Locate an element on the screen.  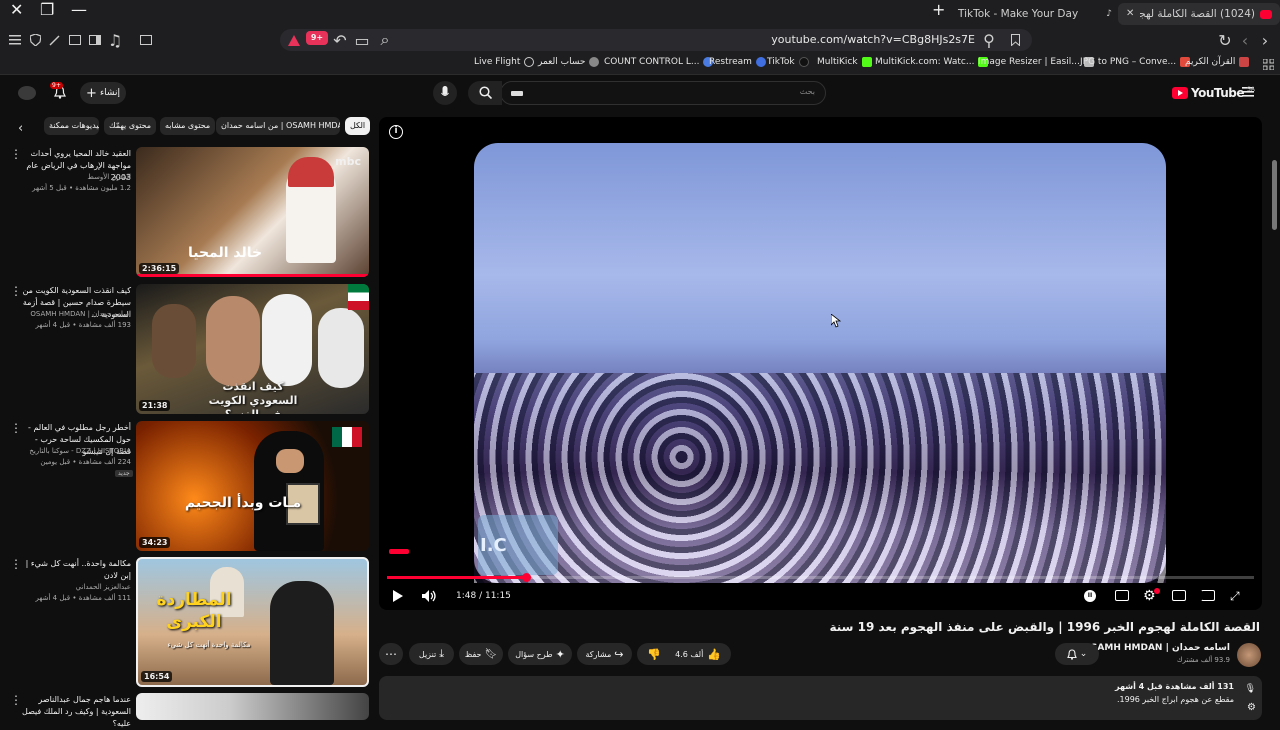
bookmark-label: MultiKick is located at coordinates (837, 62).